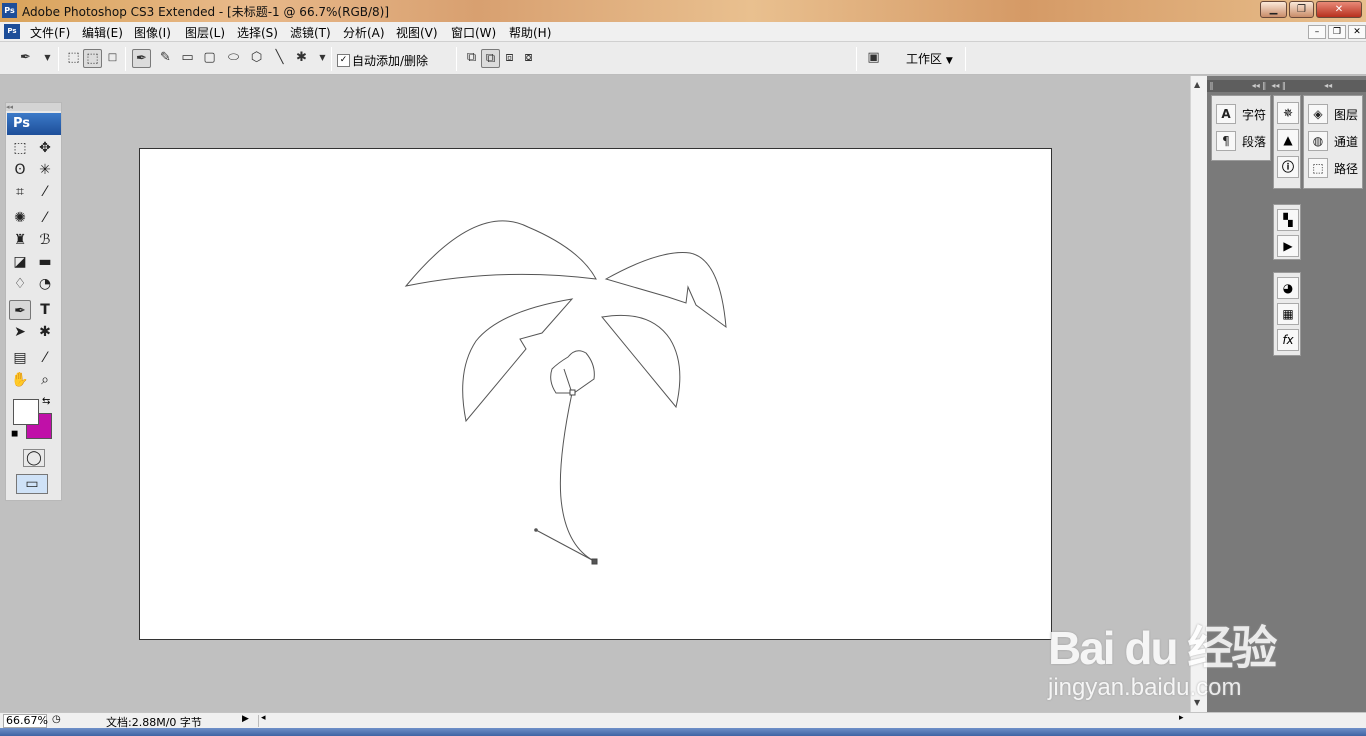 Image resolution: width=1366 pixels, height=736 pixels. Describe the element at coordinates (233, 58) in the screenshot. I see `ellipse-icon: ⬭` at that location.